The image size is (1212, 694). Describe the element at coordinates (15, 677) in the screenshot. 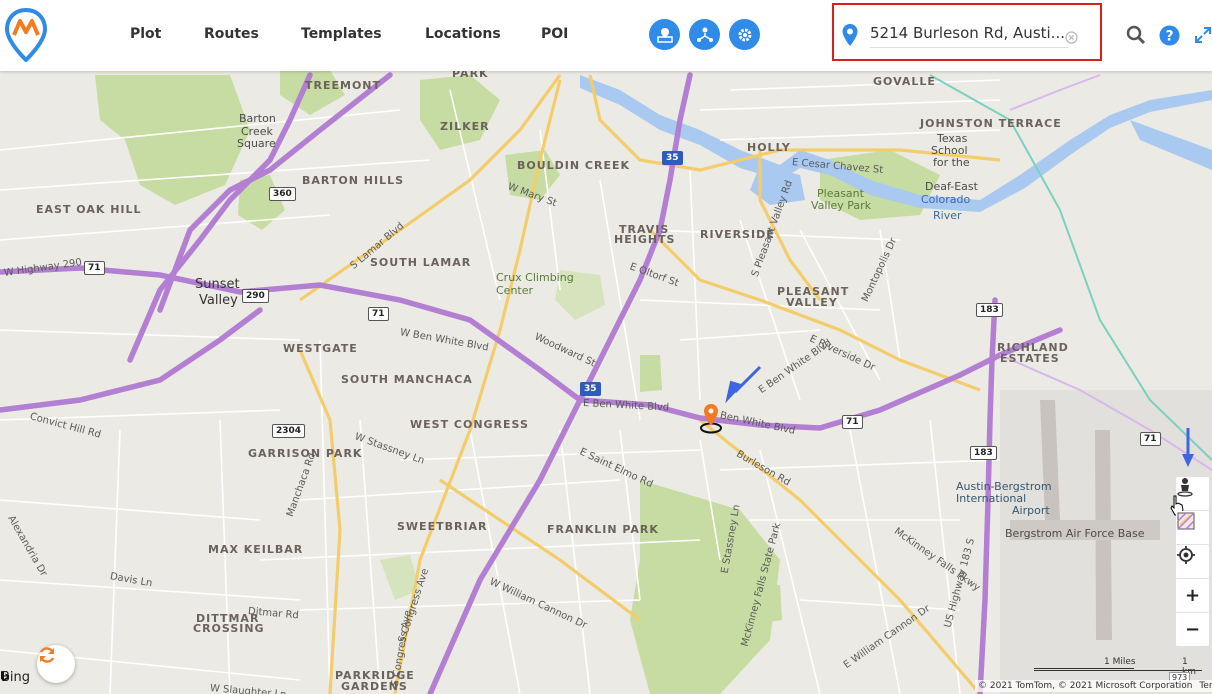

I see `bing-logo: Bing` at that location.